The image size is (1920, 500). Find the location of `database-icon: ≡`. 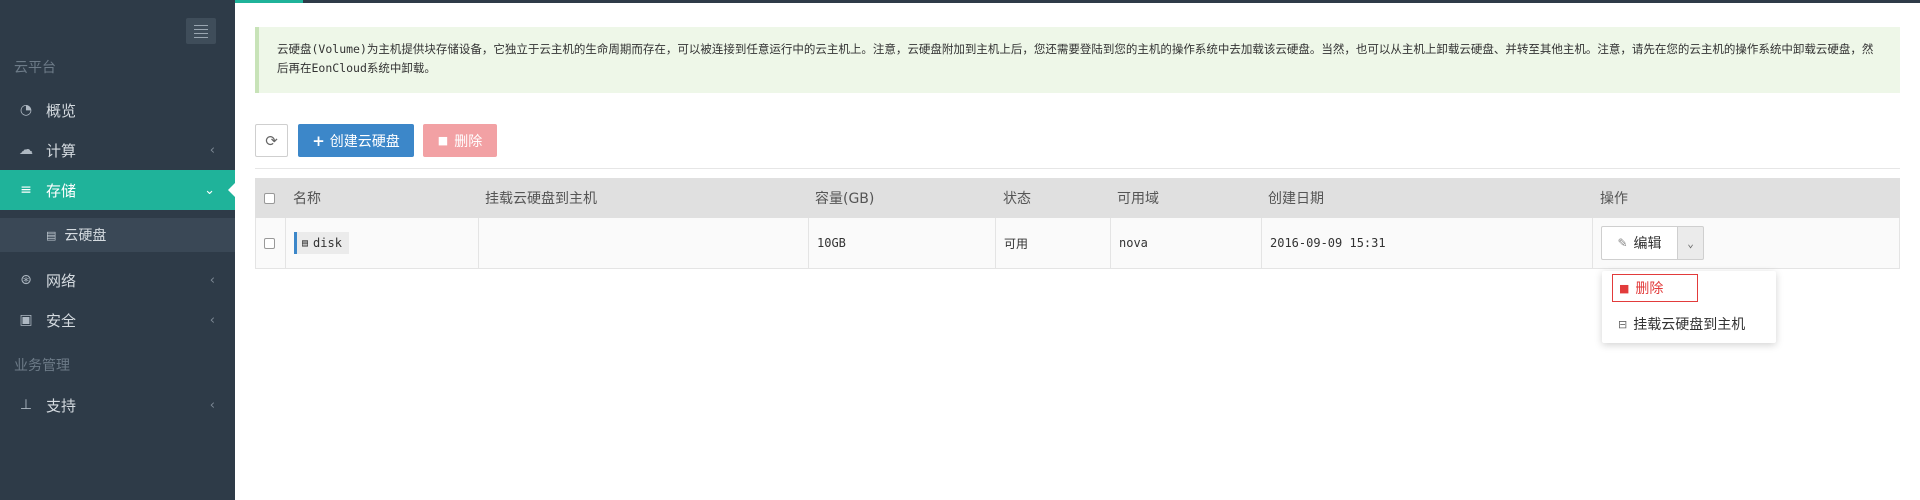

database-icon: ≡ is located at coordinates (26, 190).